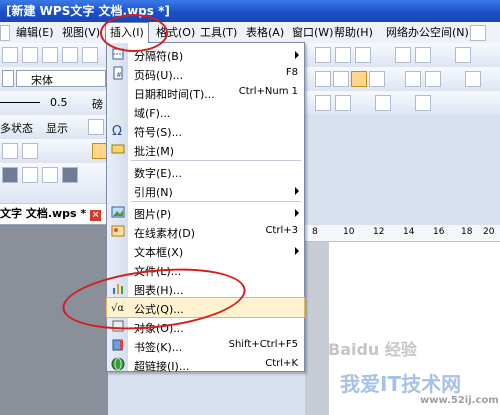 This screenshot has width=500, height=415. Describe the element at coordinates (159, 56) in the screenshot. I see `menu-item-label: 分隔符(B)` at that location.